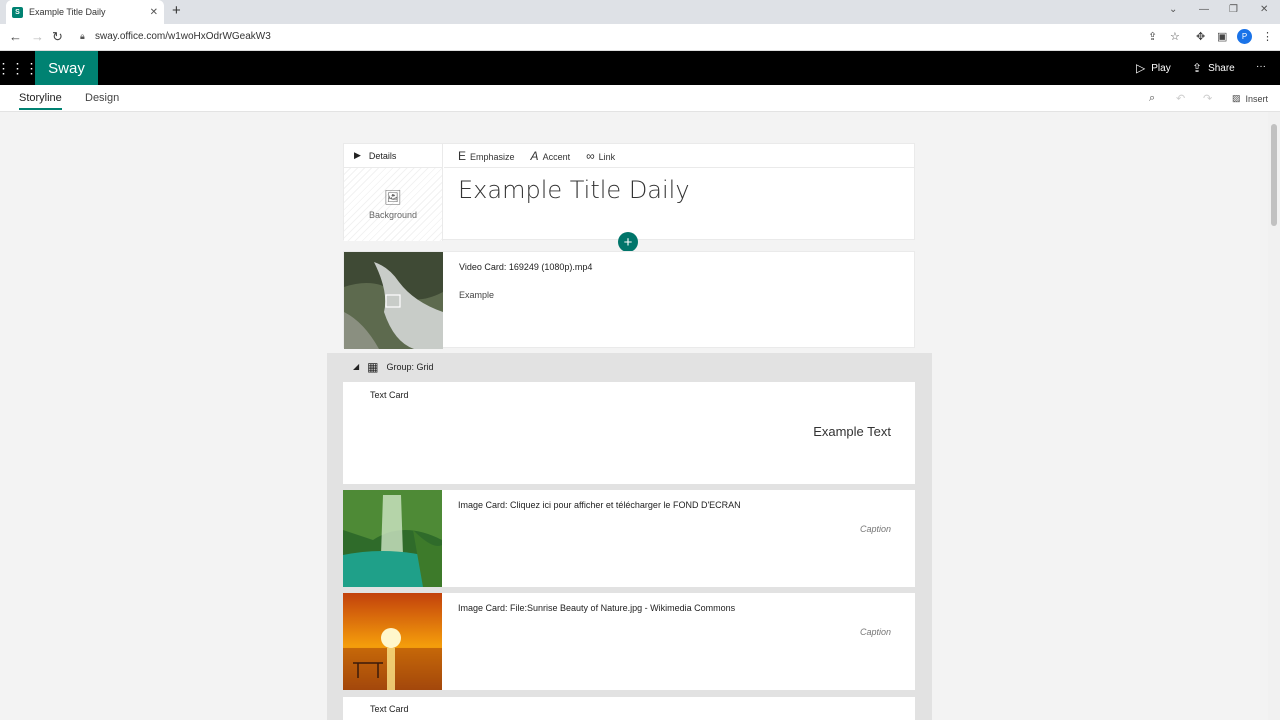  Describe the element at coordinates (392, 641) in the screenshot. I see `sunrise-thumbnail` at that location.